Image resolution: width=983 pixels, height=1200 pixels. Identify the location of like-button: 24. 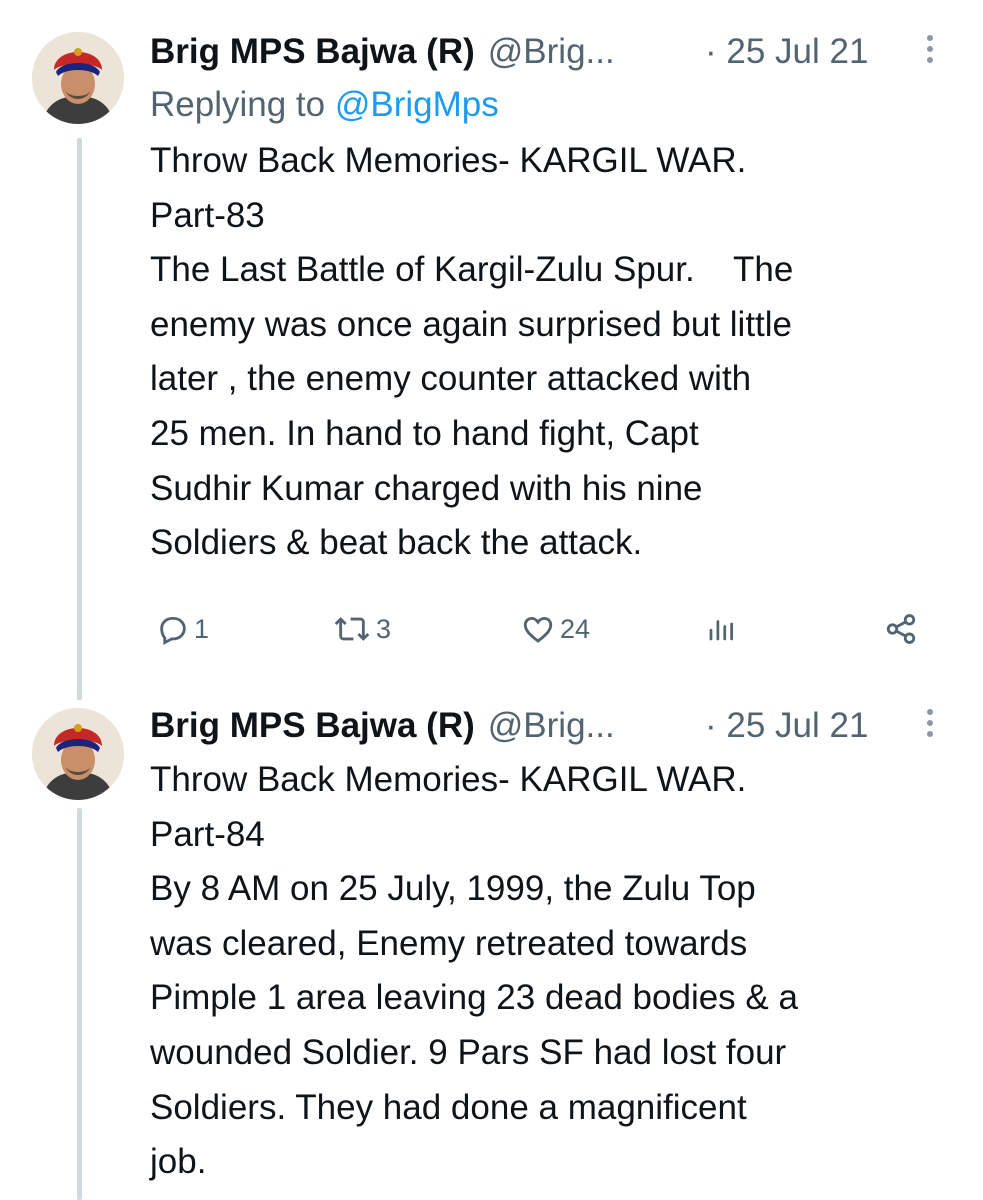
(555, 629).